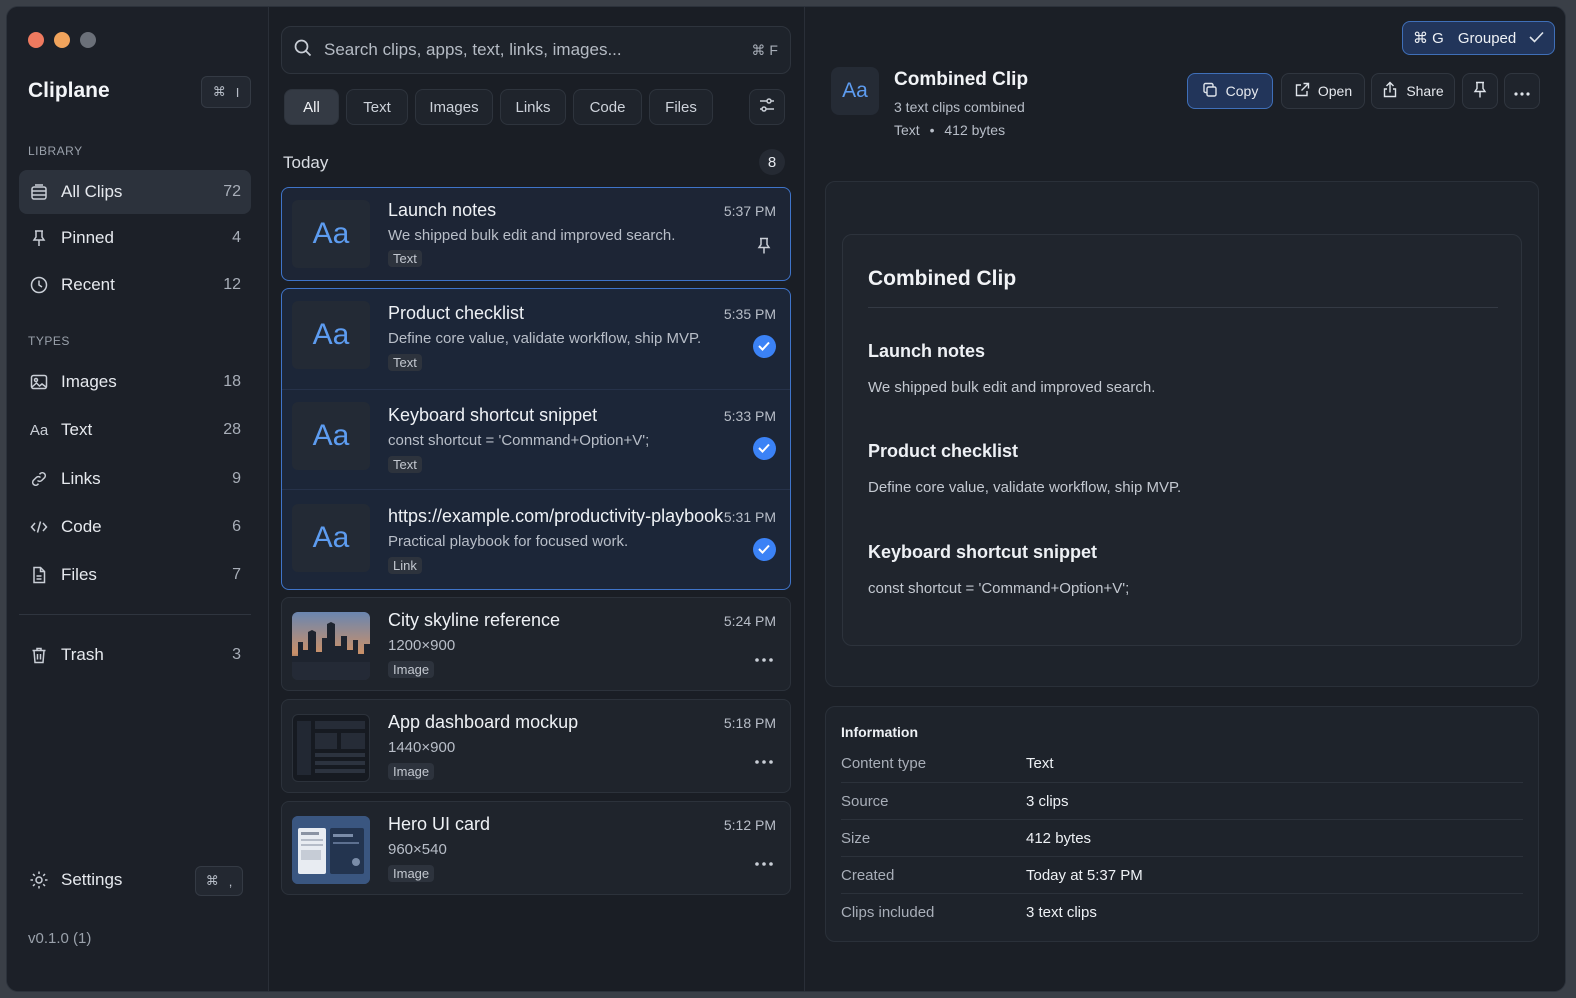  What do you see at coordinates (135, 575) in the screenshot?
I see `sidebar-item-files: Files 7` at bounding box center [135, 575].